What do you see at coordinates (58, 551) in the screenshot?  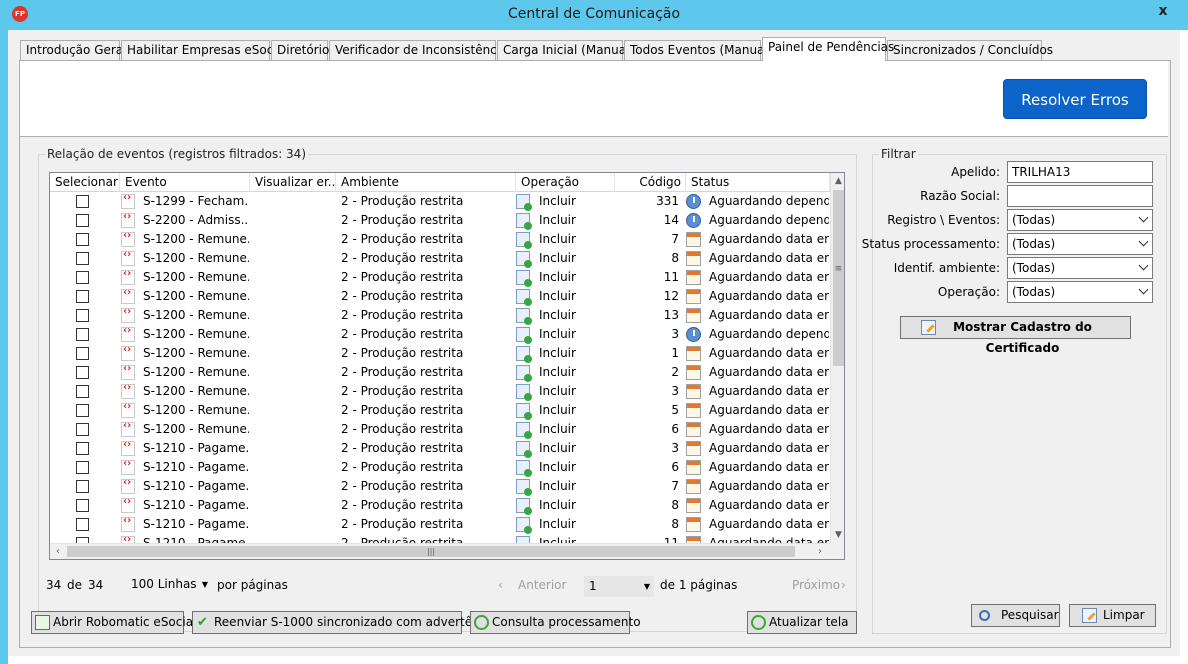 I see `scroll-left-icon: ‹` at bounding box center [58, 551].